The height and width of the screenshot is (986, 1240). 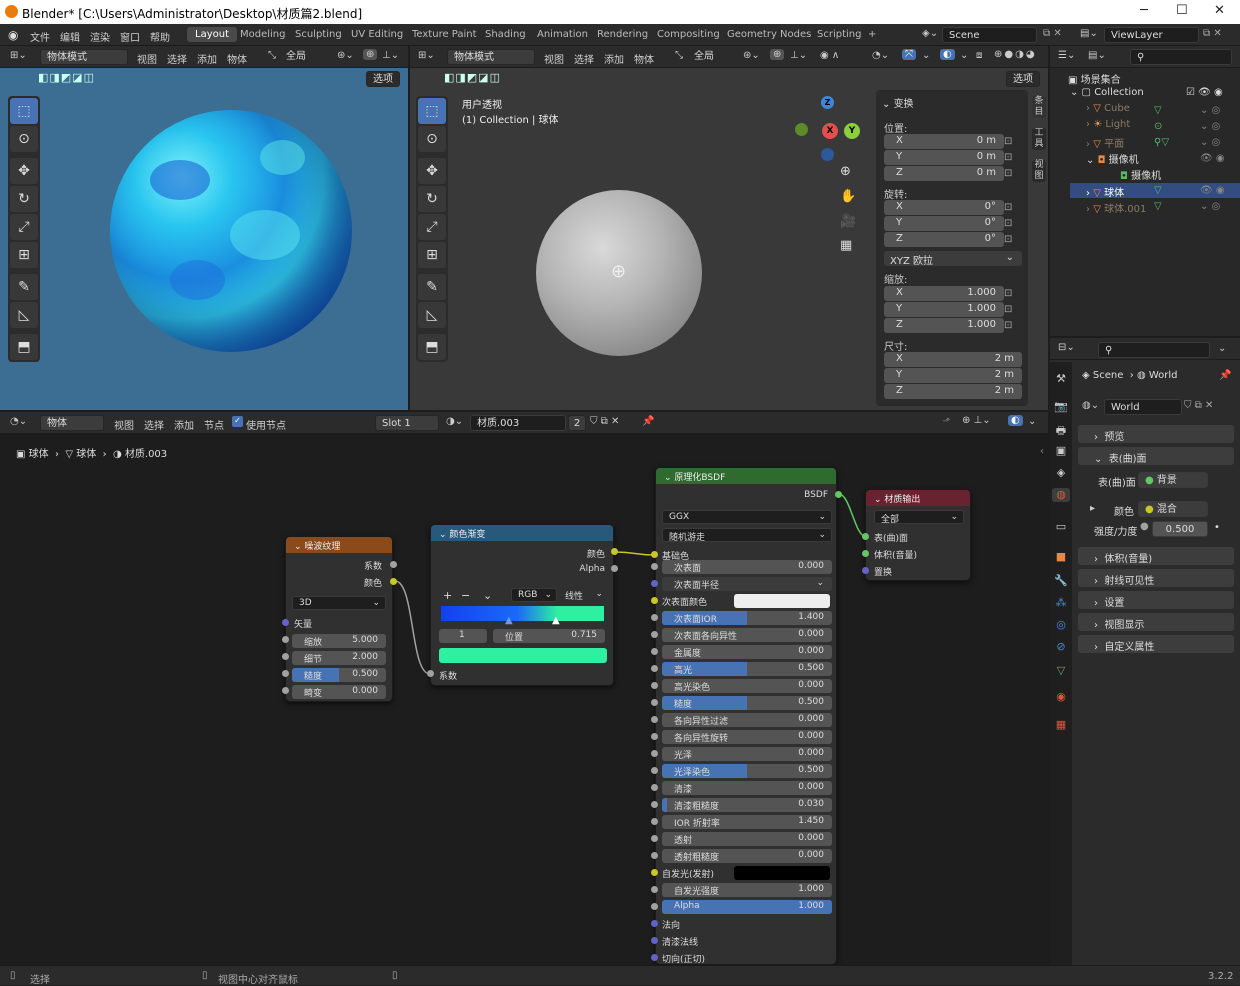 What do you see at coordinates (1023, 79) in the screenshot?
I see `options-button: 选项` at bounding box center [1023, 79].